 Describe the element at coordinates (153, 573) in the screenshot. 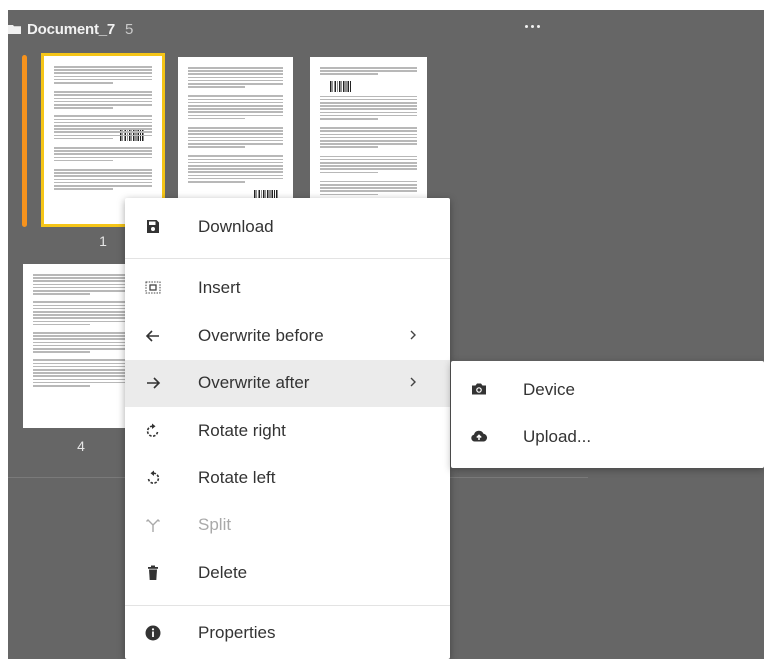

I see `trash-icon` at that location.